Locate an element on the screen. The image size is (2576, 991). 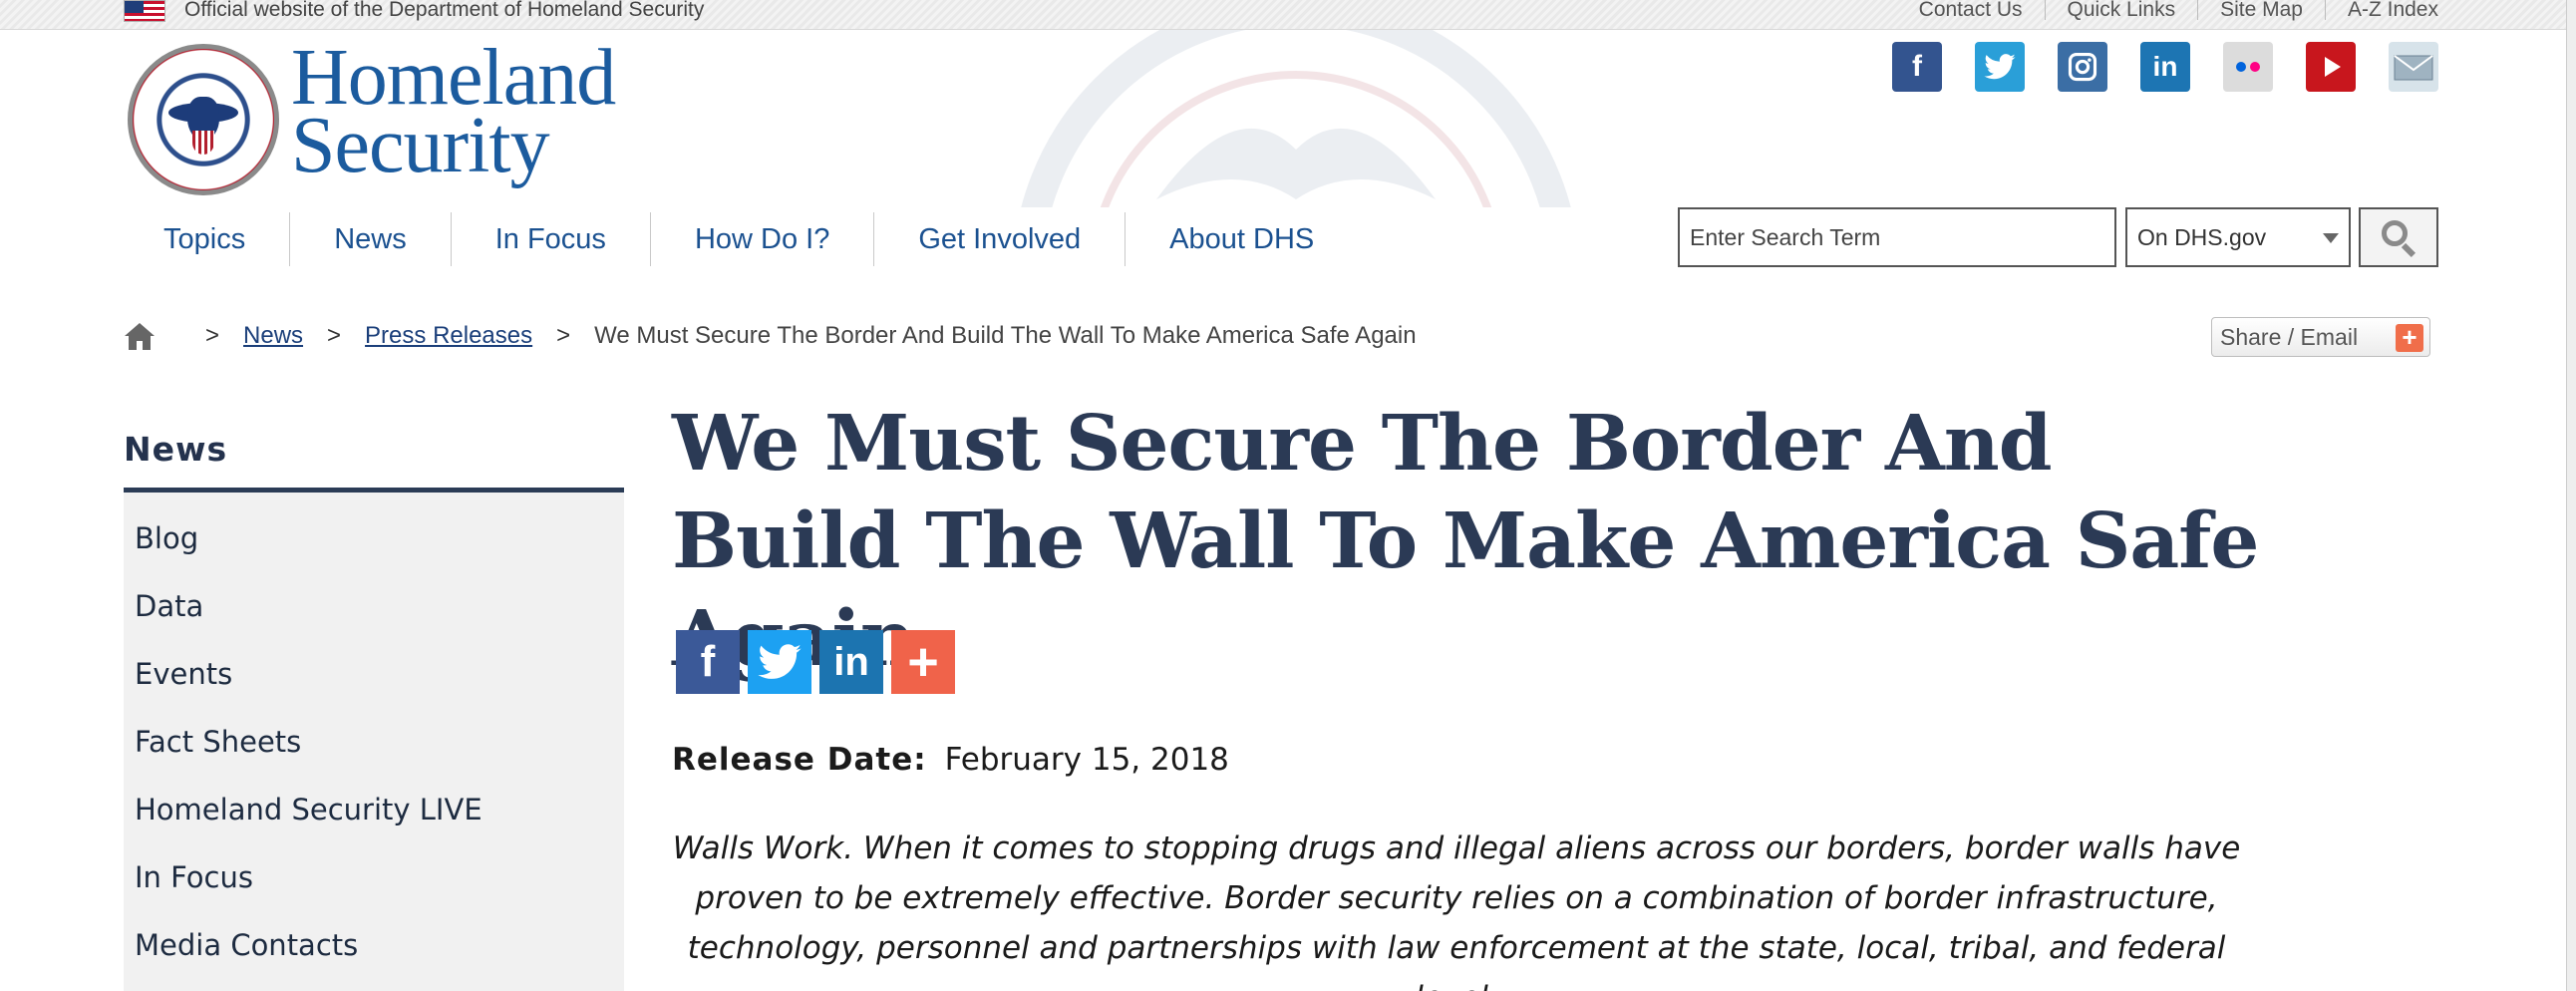
search-scope-select: On DHS.gov is located at coordinates (2238, 237).